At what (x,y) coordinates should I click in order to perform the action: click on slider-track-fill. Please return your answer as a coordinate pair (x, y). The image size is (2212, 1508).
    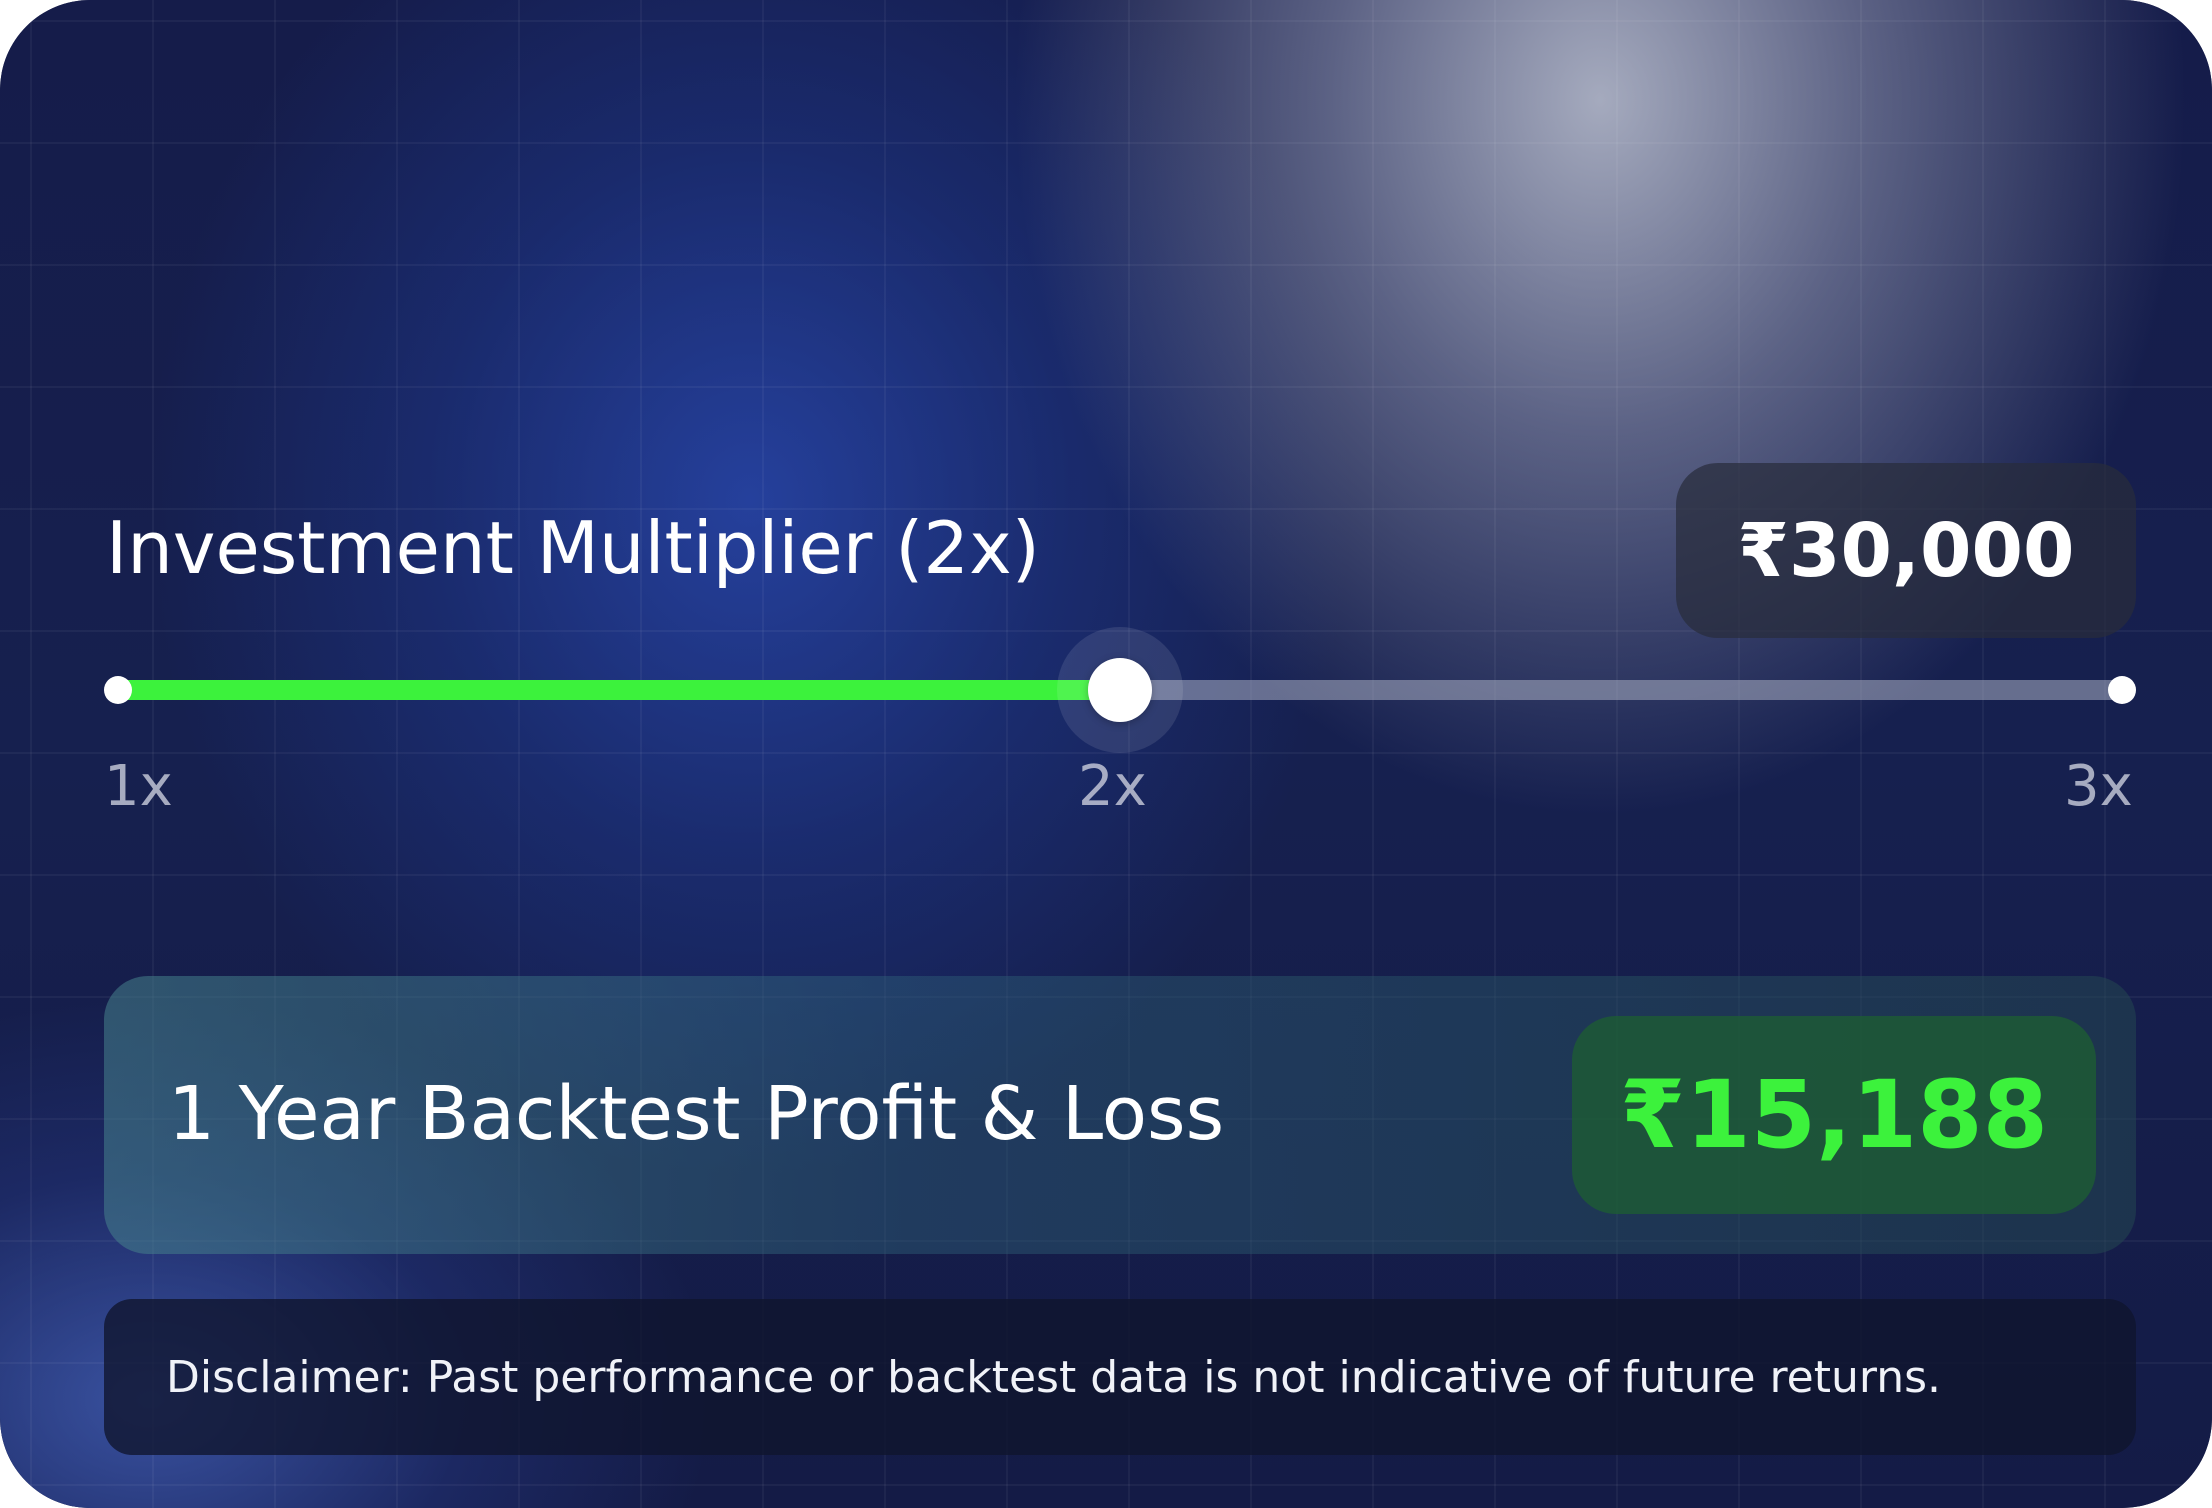
    Looking at the image, I should click on (619, 690).